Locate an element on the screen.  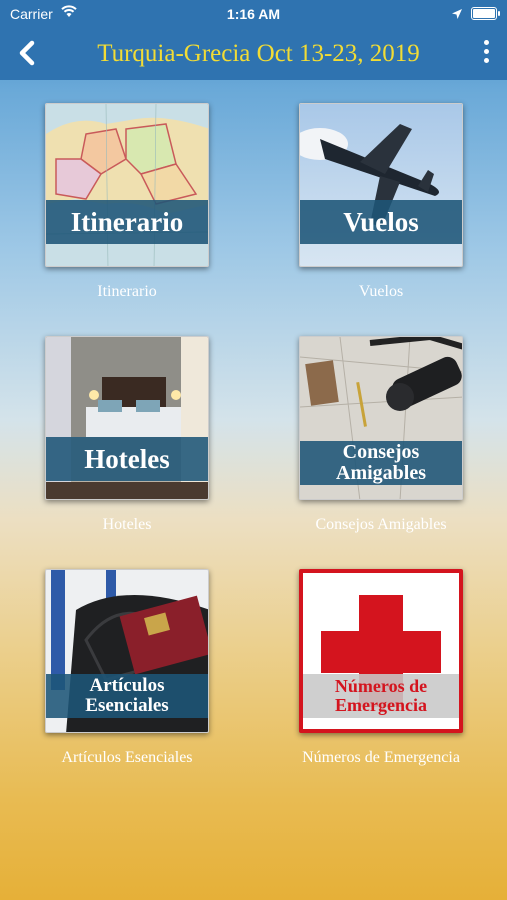
tile-hoteles: Hoteles is located at coordinates (127, 418).